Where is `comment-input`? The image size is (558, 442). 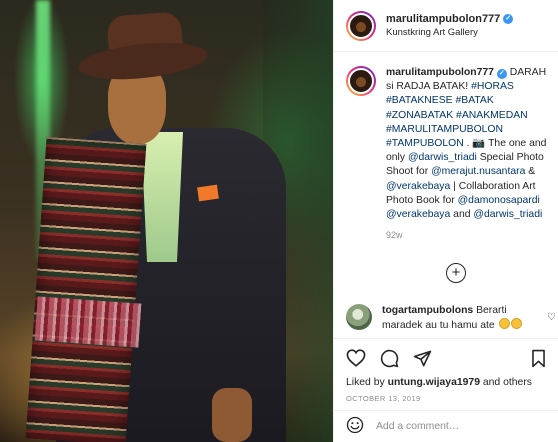 comment-input is located at coordinates (461, 426).